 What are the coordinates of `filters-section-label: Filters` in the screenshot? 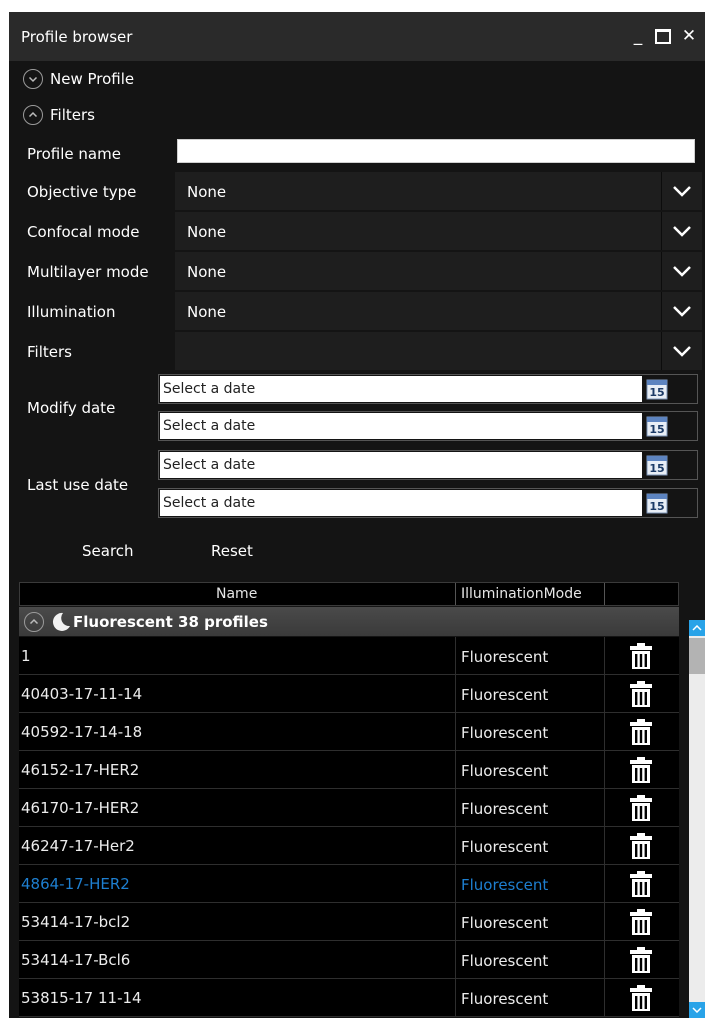 It's located at (72, 115).